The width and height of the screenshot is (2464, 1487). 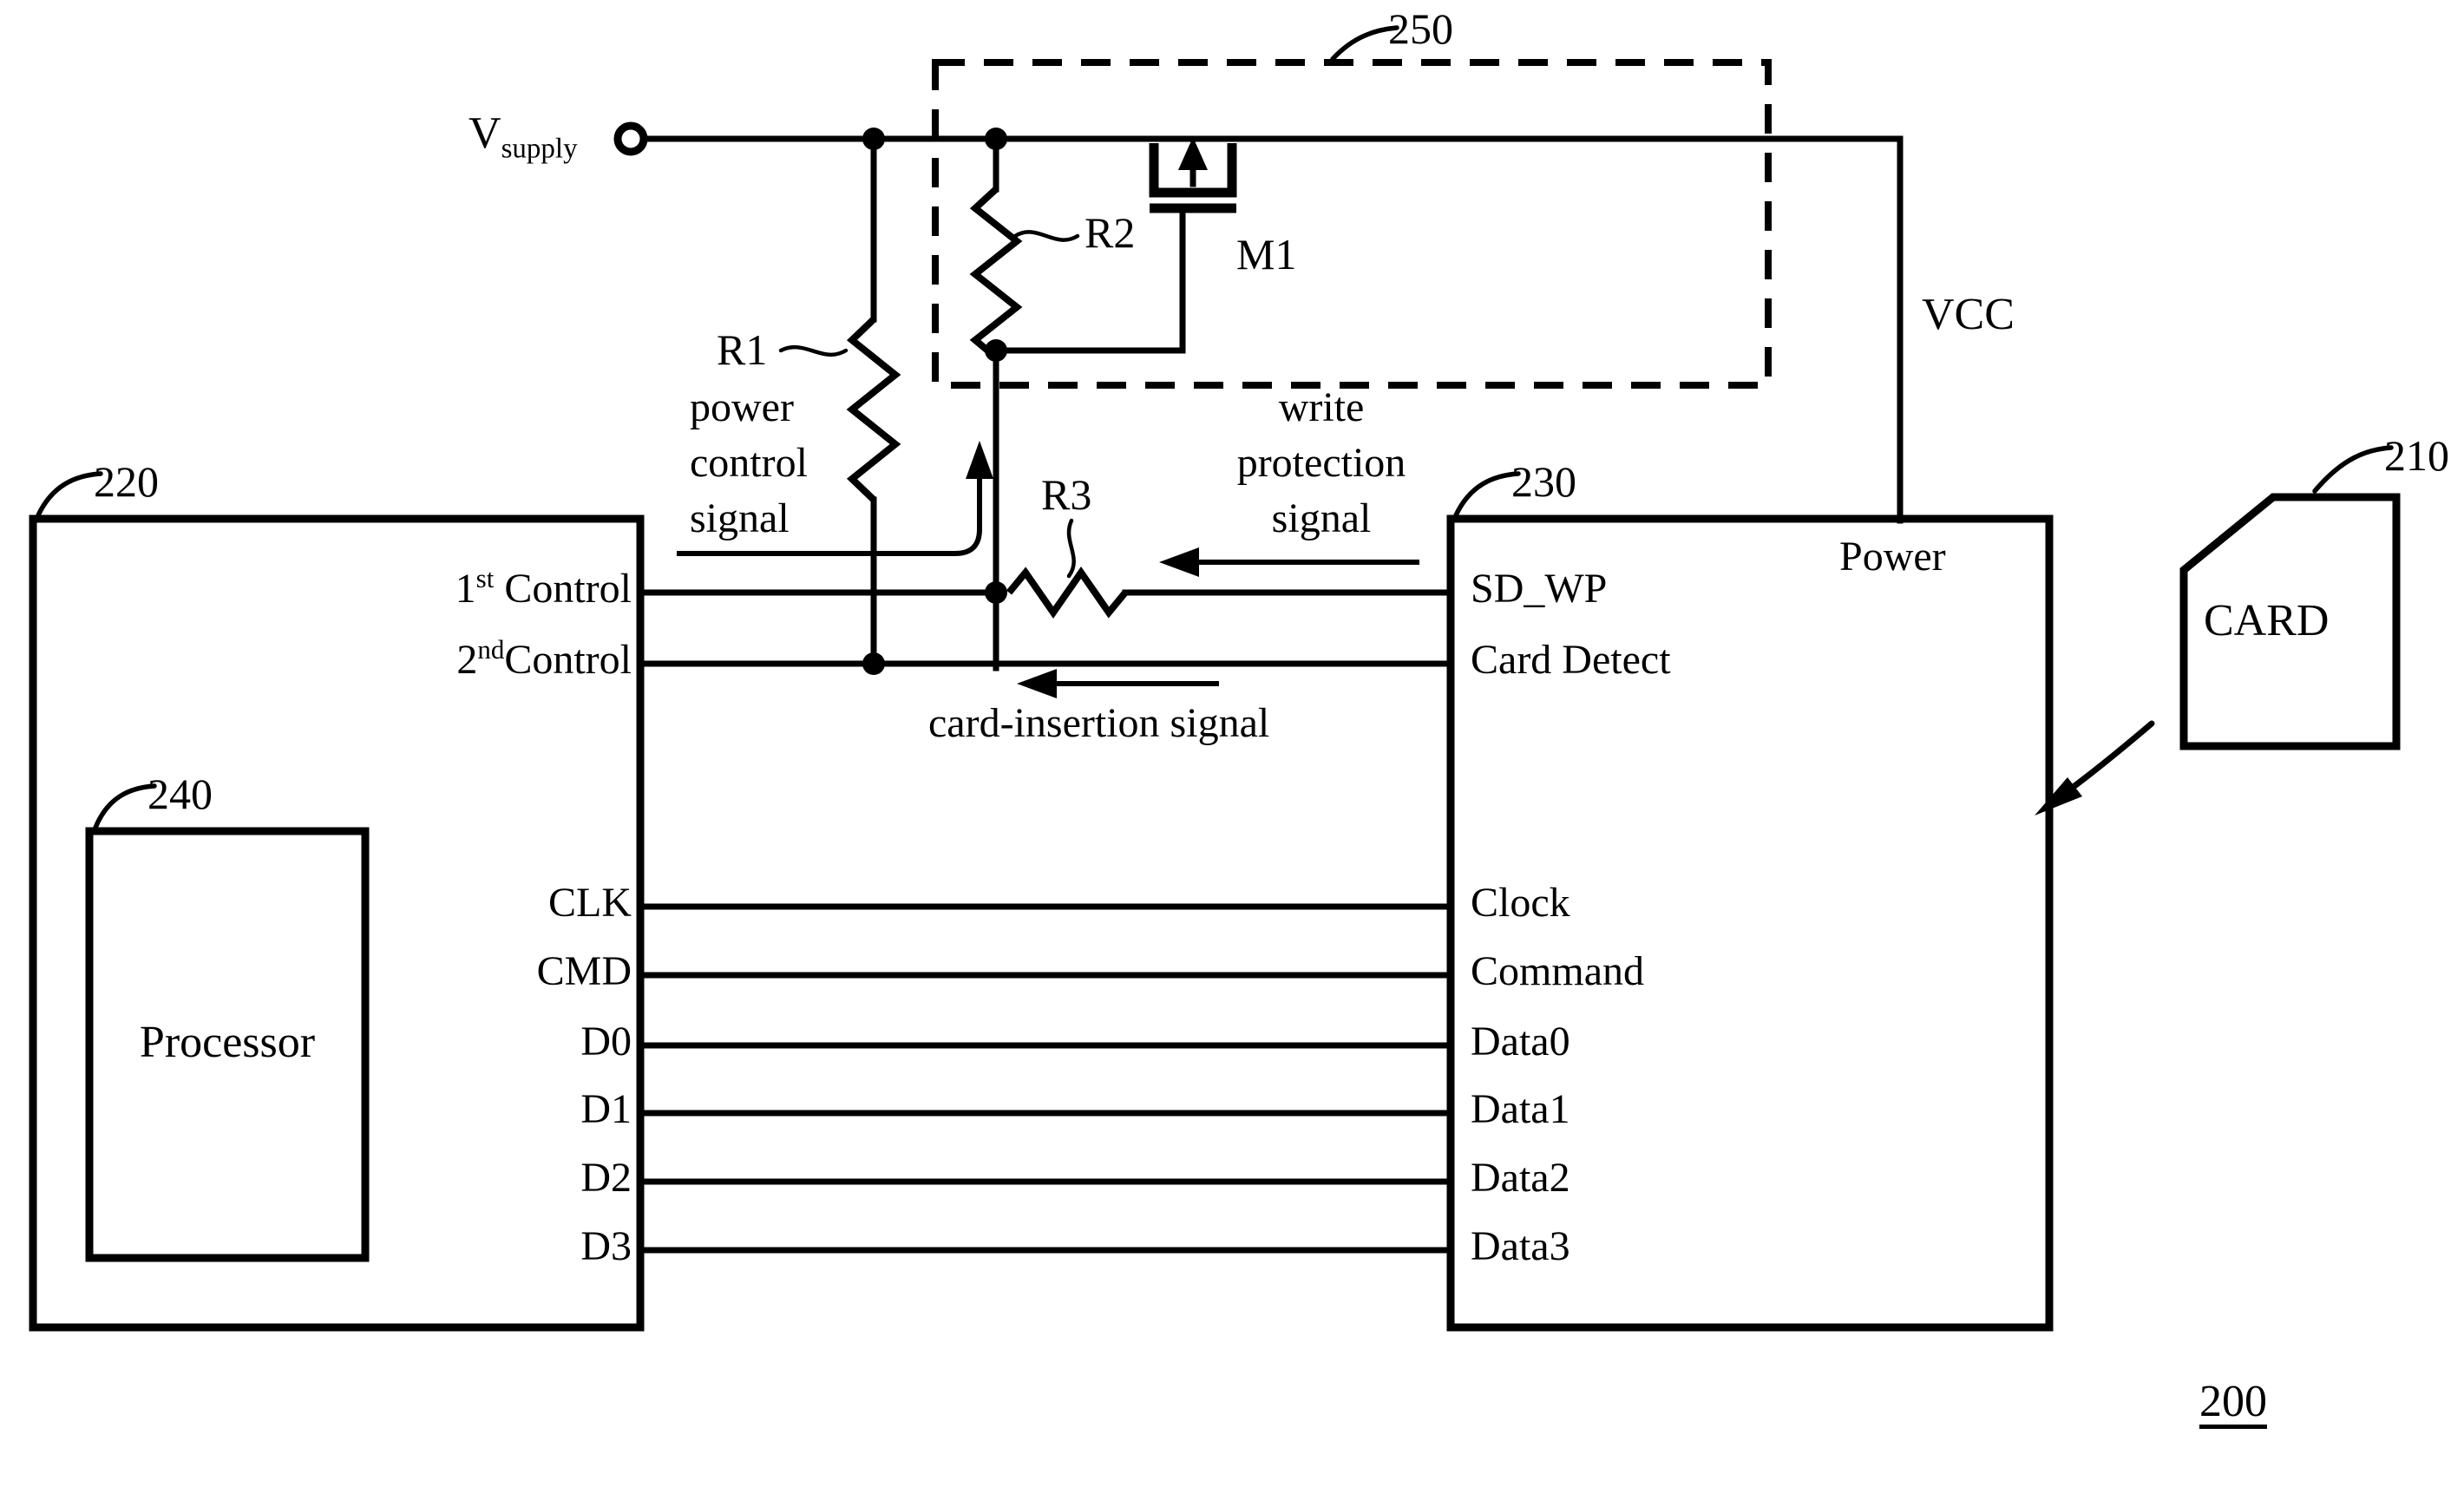 I want to click on vsupply-label: Vsupply, so click(x=523, y=137).